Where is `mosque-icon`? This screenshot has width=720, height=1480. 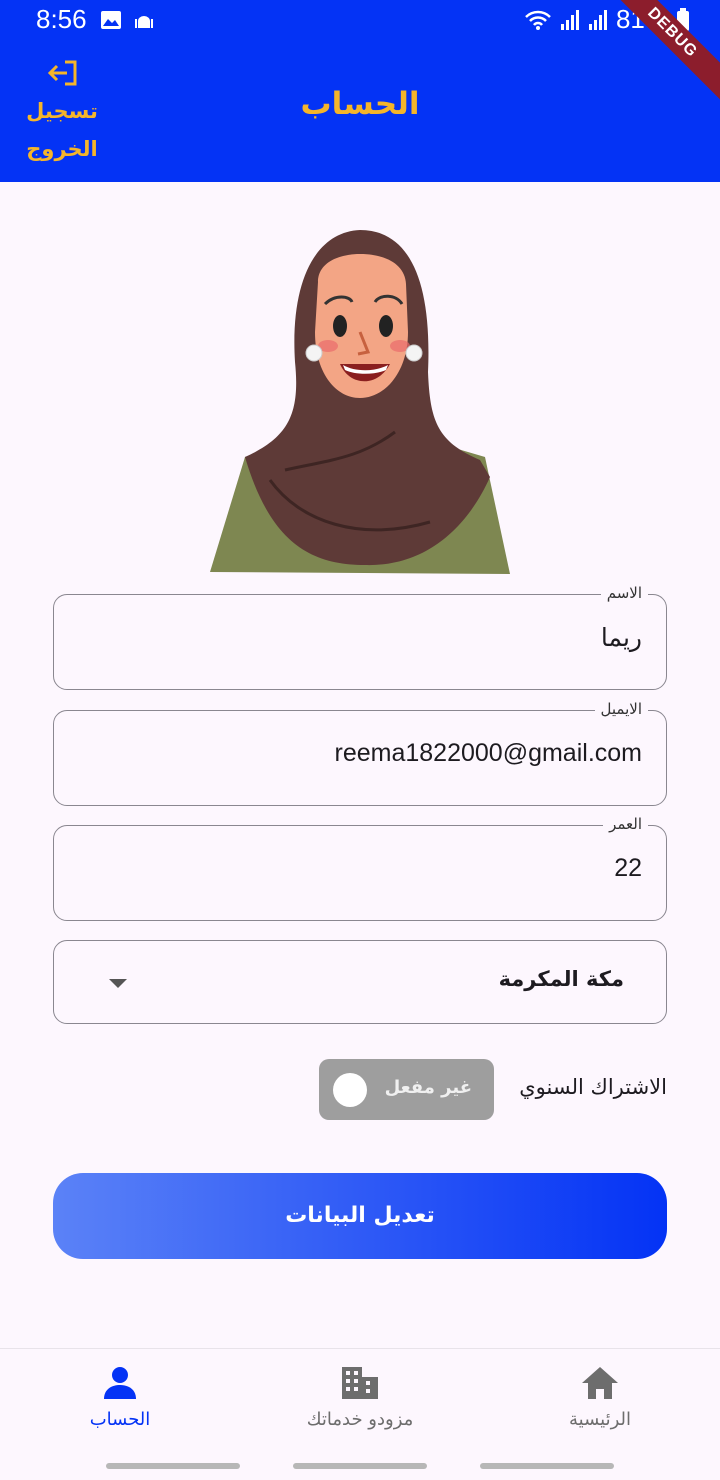
mosque-icon is located at coordinates (144, 22).